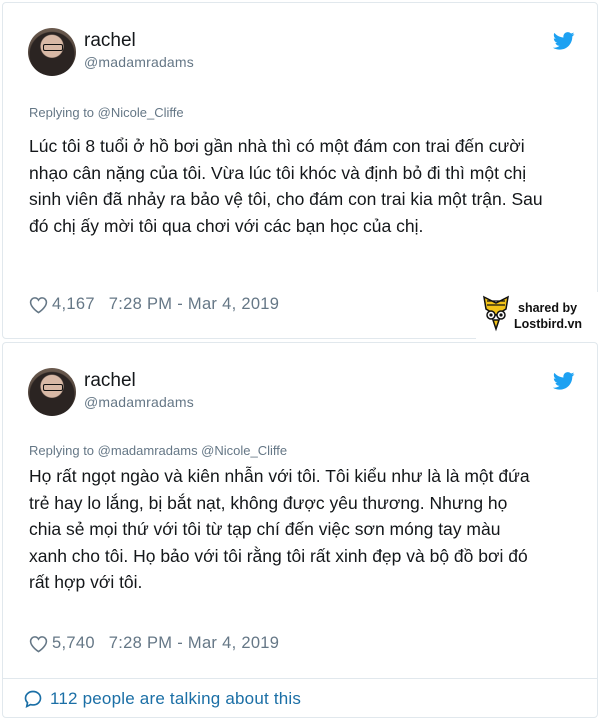 The image size is (600, 720). I want to click on replying-to: Replying to @madamradams @Nicole_Cliffe, so click(158, 450).